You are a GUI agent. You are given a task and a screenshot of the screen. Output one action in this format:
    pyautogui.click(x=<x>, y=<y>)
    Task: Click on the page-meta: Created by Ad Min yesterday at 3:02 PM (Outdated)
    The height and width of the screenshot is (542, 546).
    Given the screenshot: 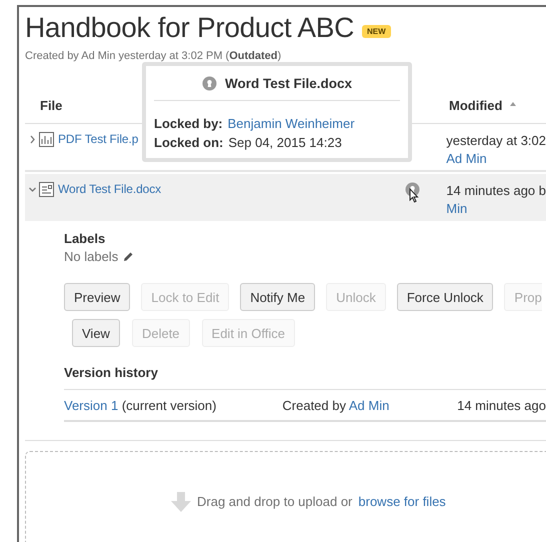 What is the action you would take?
    pyautogui.click(x=153, y=56)
    